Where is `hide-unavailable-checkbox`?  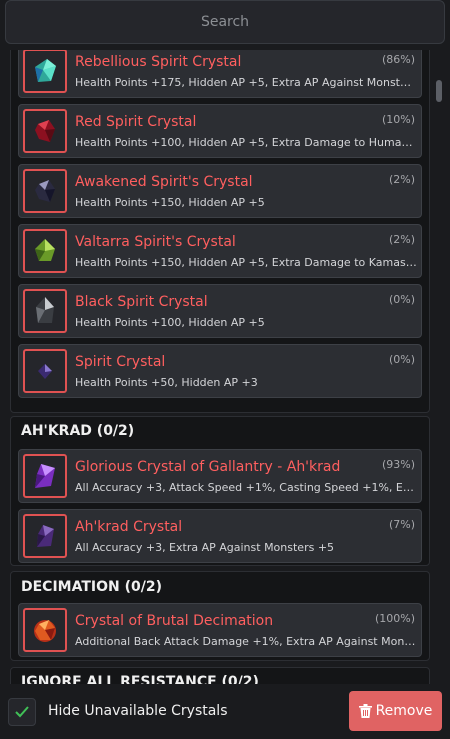
hide-unavailable-checkbox is located at coordinates (22, 712).